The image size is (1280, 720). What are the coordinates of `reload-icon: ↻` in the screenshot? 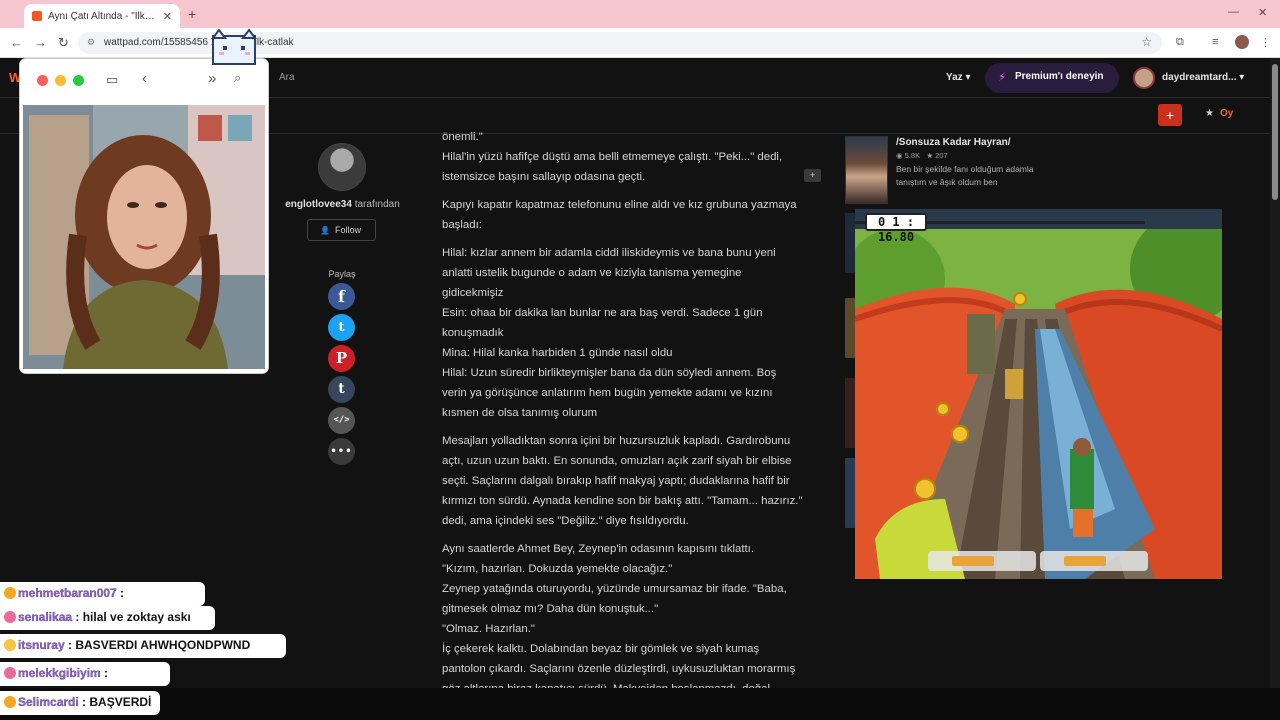 It's located at (63, 43).